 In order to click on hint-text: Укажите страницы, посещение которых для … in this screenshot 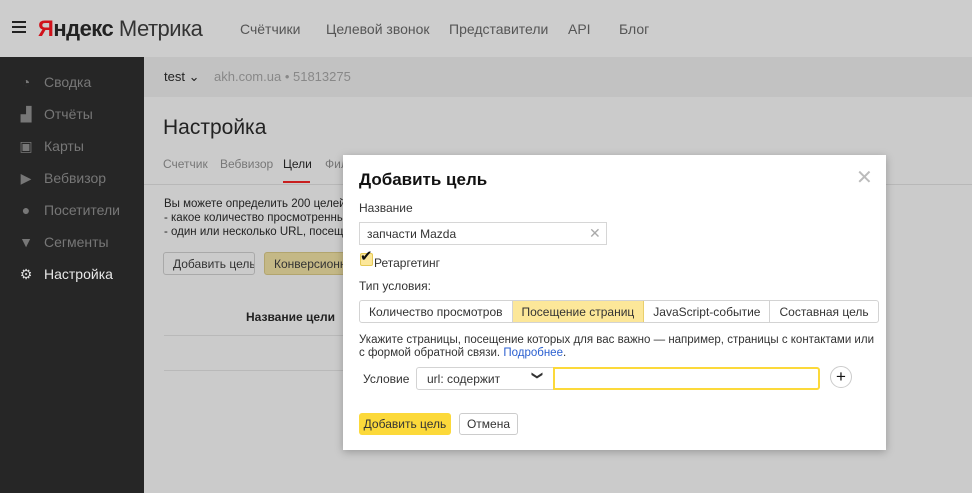, I will do `click(616, 346)`.